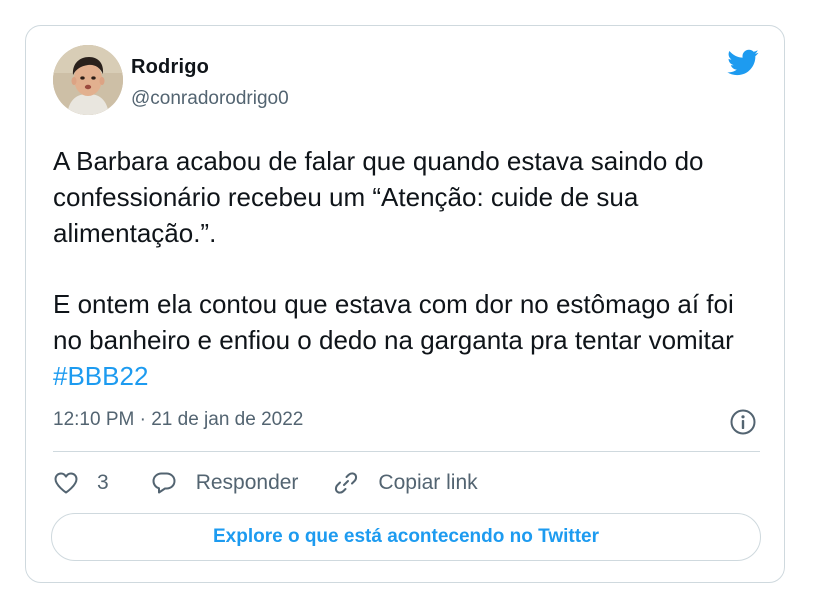 Image resolution: width=828 pixels, height=604 pixels. I want to click on like-count: 3, so click(103, 482).